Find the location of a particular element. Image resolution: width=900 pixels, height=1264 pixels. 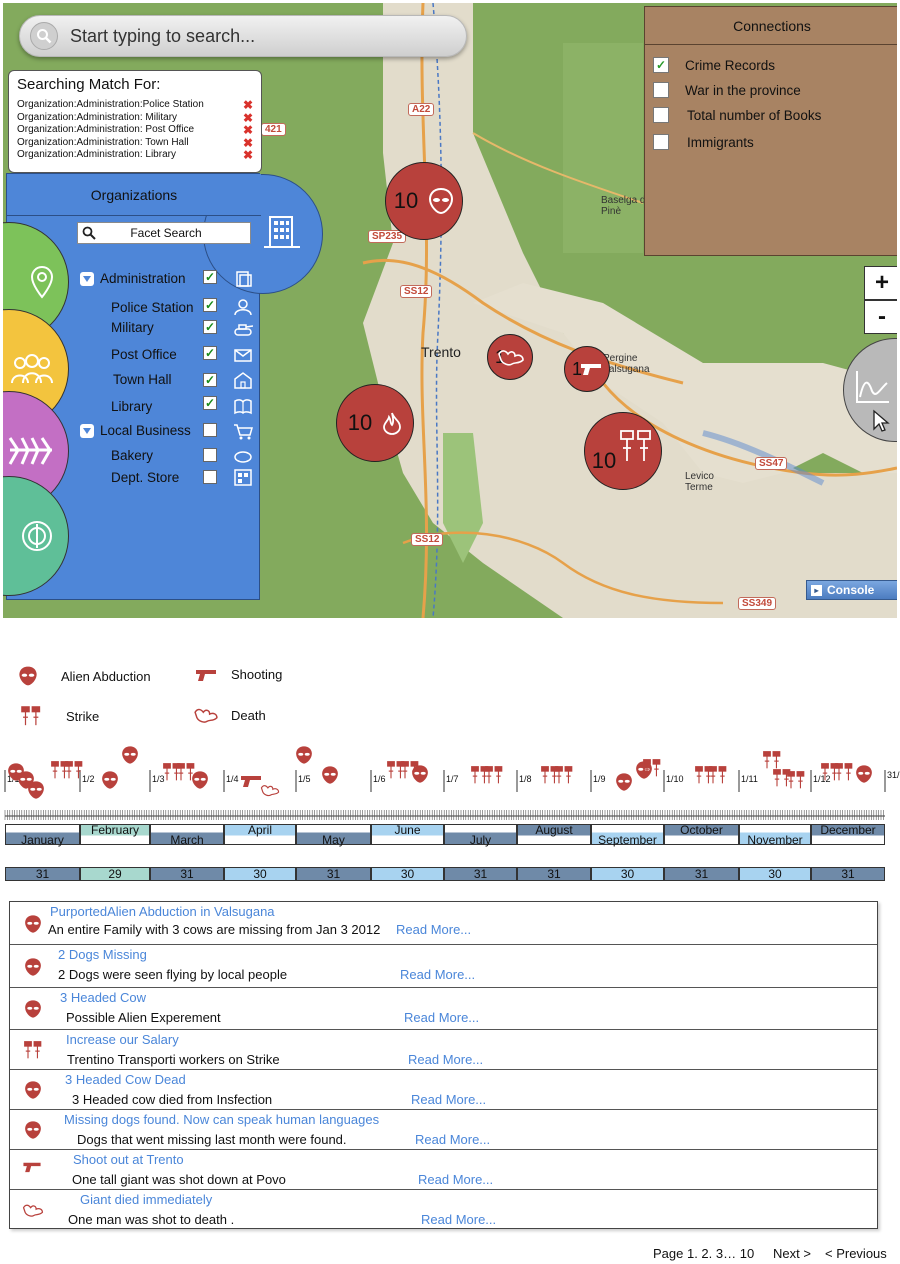

connection-immigrants: Immigrants is located at coordinates (703, 142).